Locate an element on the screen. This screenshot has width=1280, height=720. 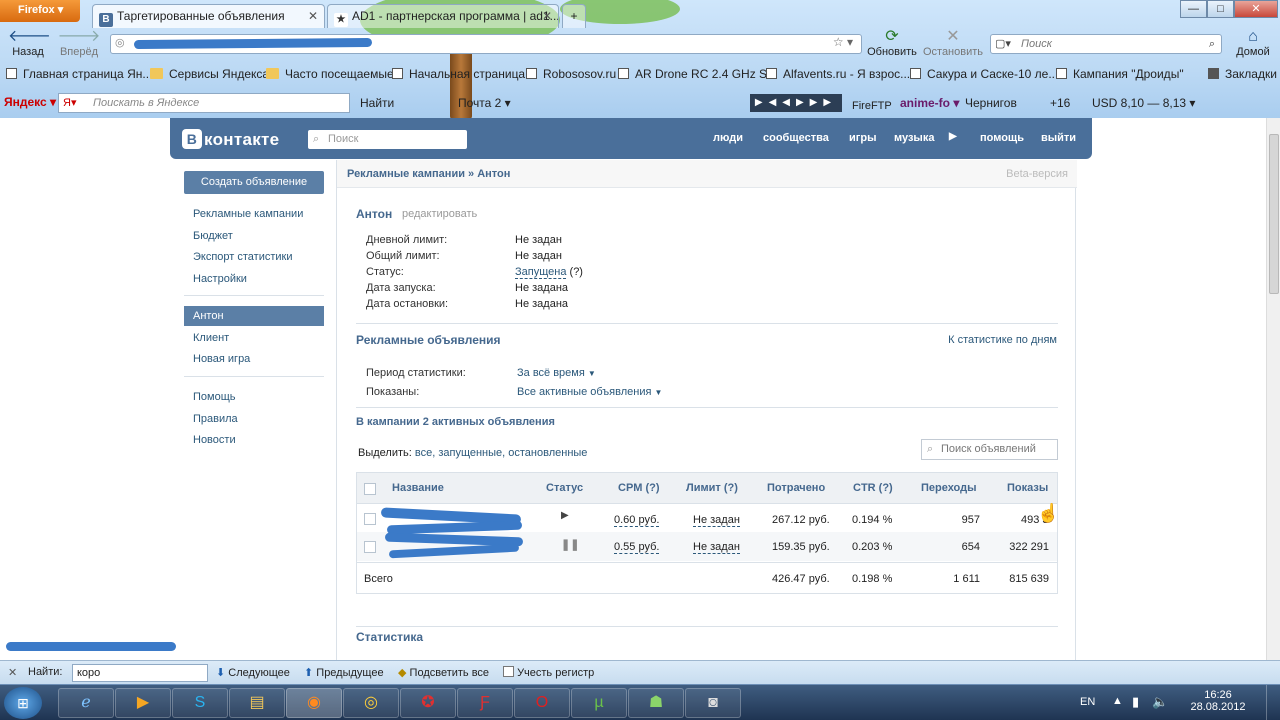
col-cpm: CPM (?) is located at coordinates (639, 488).